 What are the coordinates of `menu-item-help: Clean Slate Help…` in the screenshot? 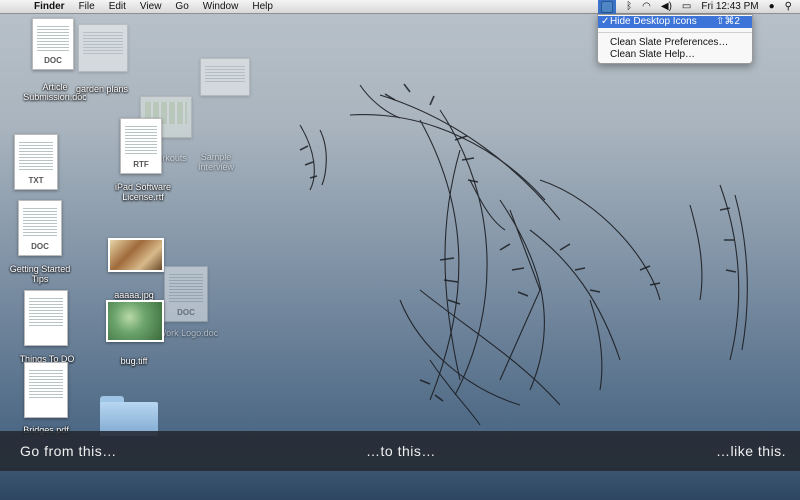 It's located at (675, 55).